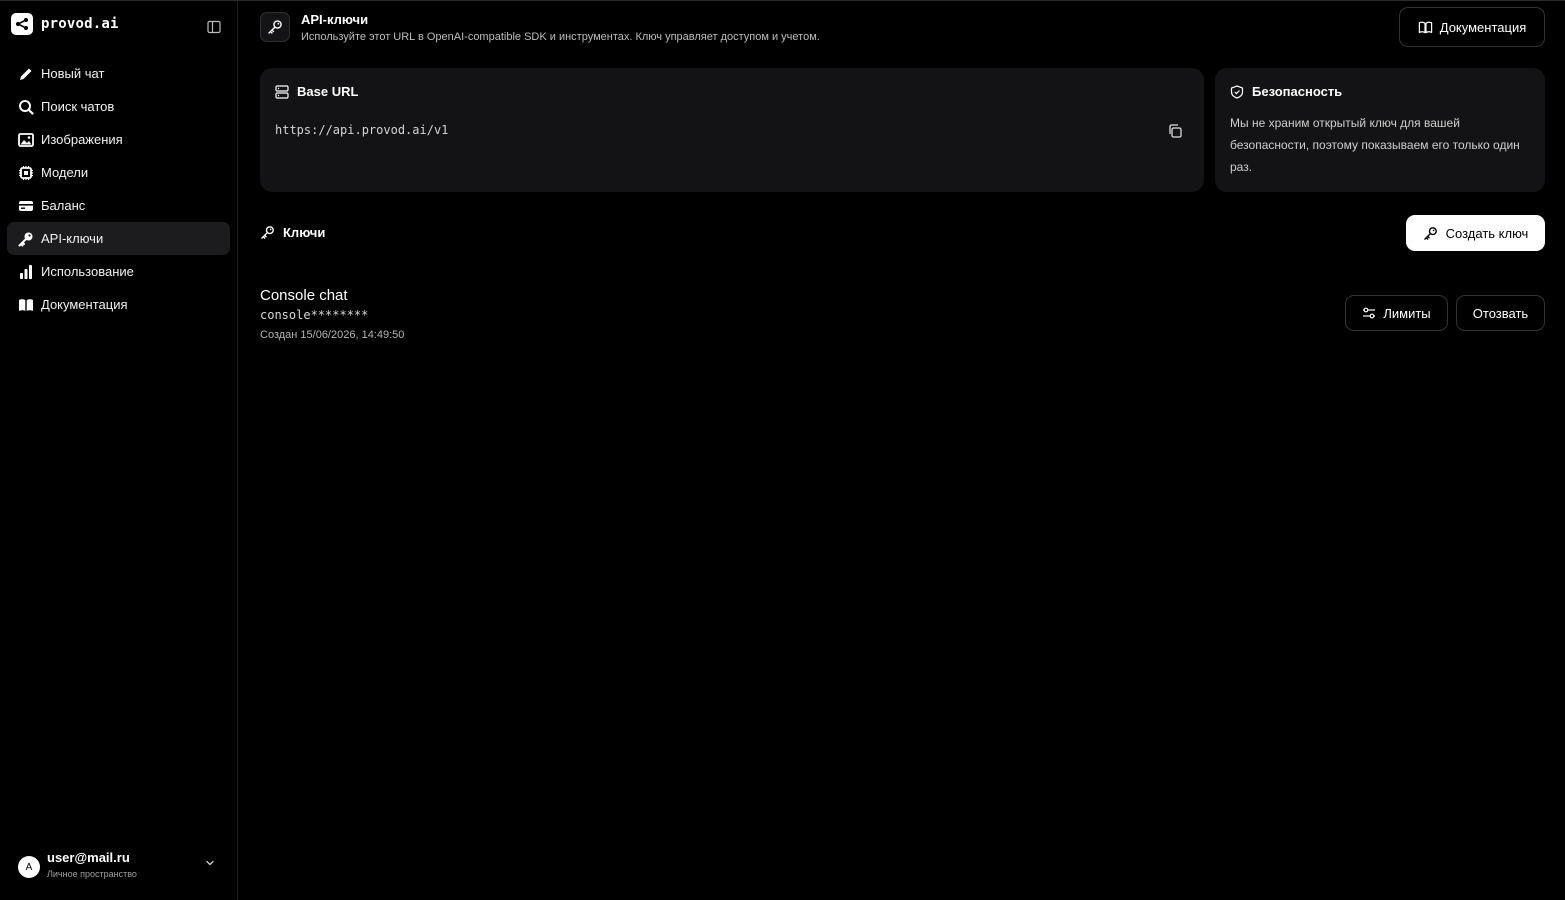 The image size is (1565, 900). Describe the element at coordinates (1237, 91) in the screenshot. I see `shield-check-icon` at that location.